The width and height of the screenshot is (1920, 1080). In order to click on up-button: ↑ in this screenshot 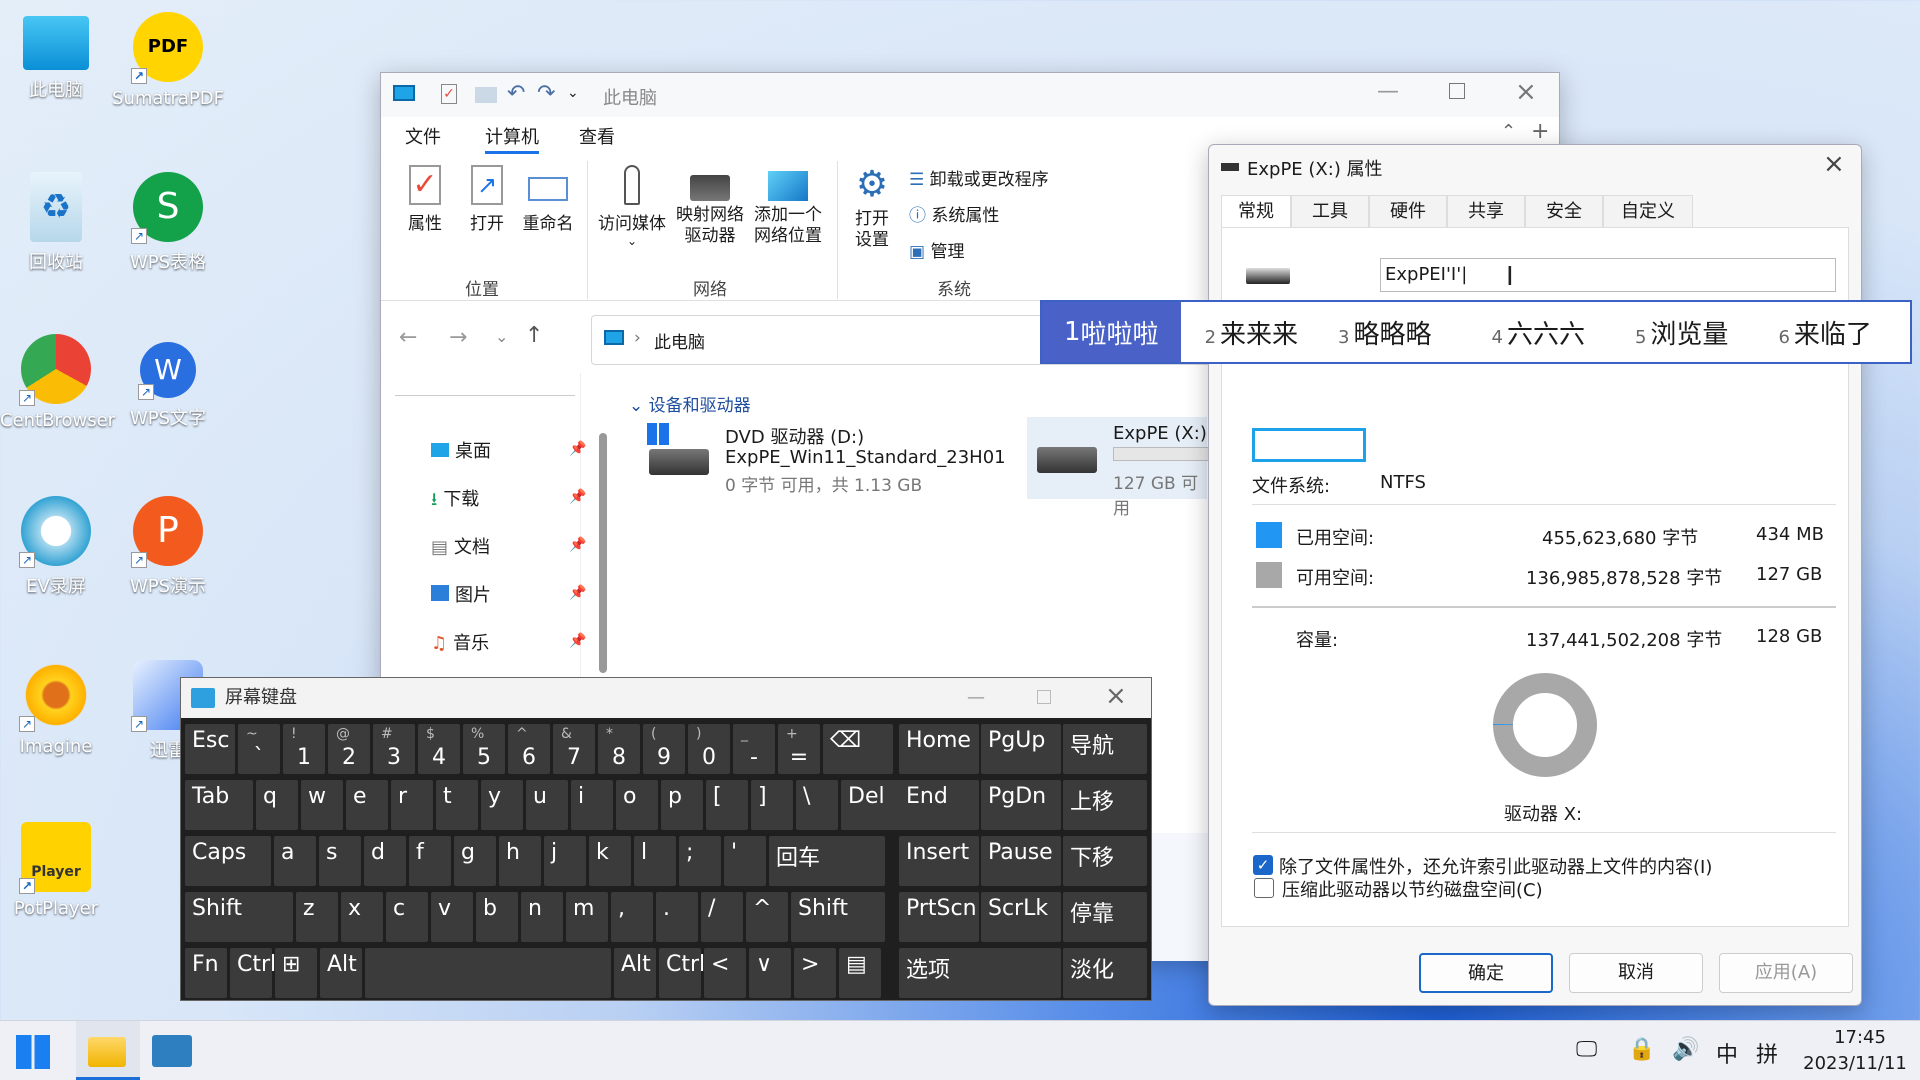, I will do `click(534, 335)`.